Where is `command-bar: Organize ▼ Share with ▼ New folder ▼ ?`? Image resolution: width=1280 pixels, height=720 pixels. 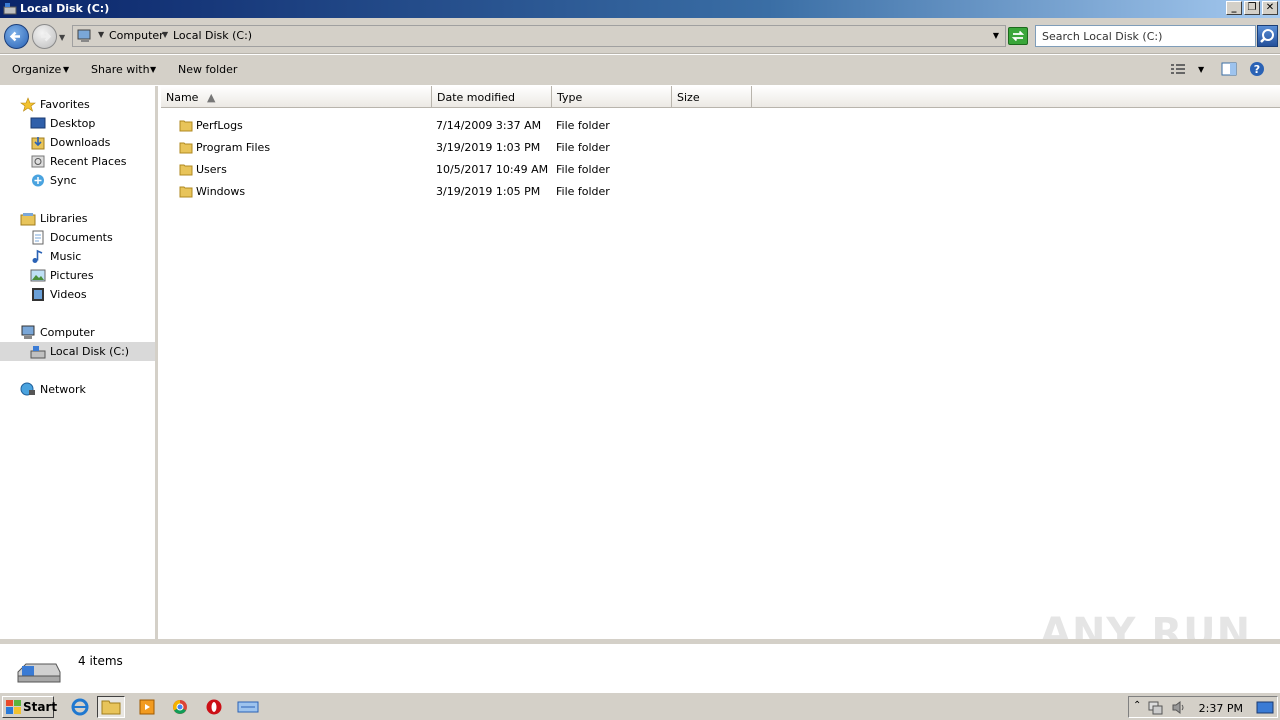 command-bar: Organize ▼ Share with ▼ New folder ▼ ? is located at coordinates (640, 70).